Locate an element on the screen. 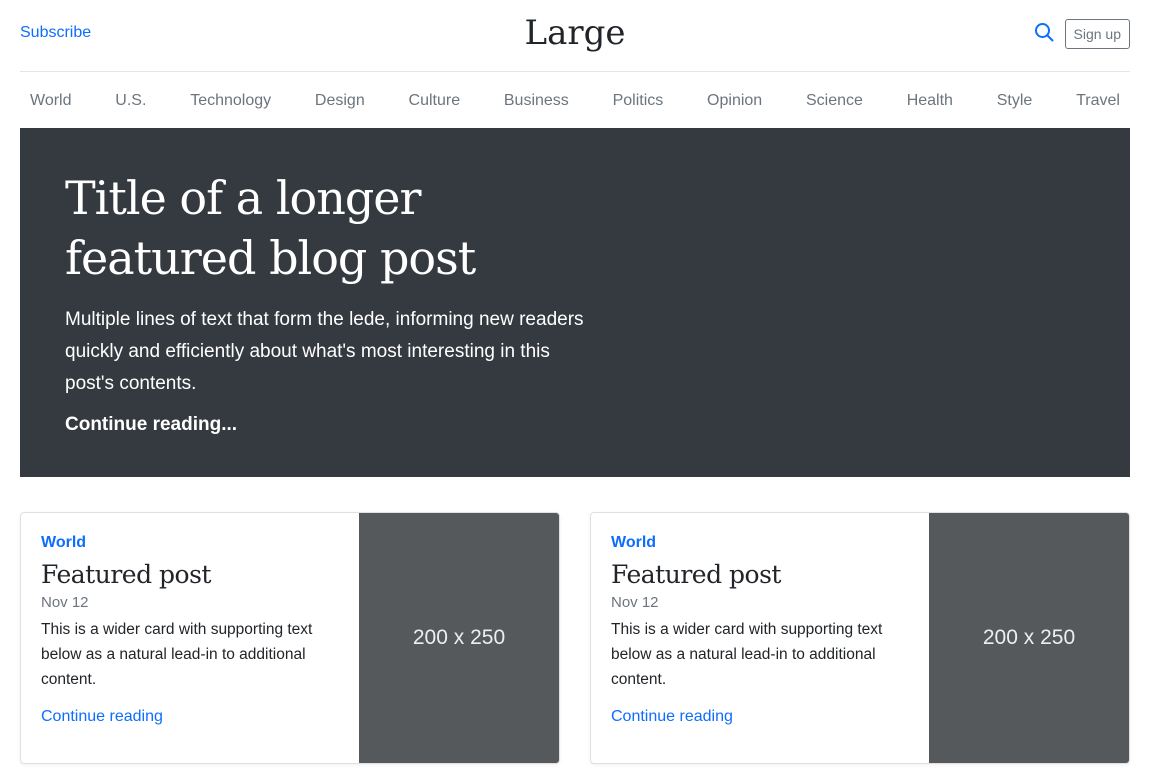 The image size is (1155, 784). nav-item-opinion: Opinion is located at coordinates (734, 101).